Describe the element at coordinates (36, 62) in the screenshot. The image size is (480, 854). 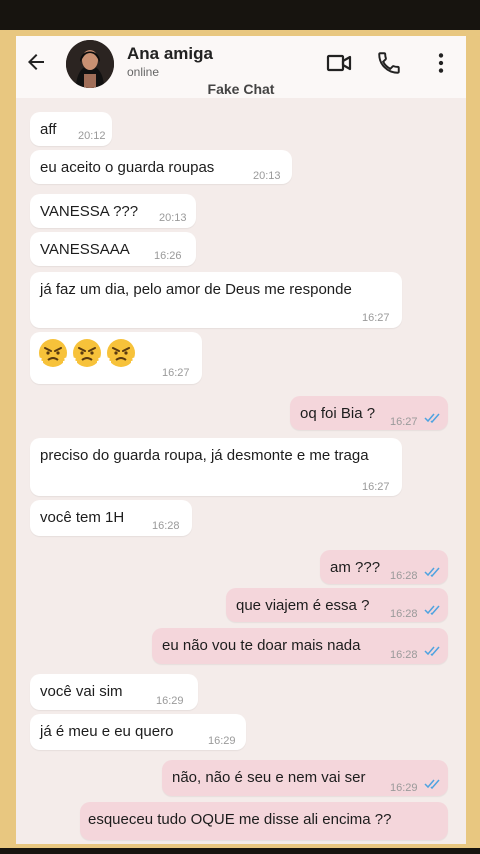
I see `back-arrow-icon` at that location.